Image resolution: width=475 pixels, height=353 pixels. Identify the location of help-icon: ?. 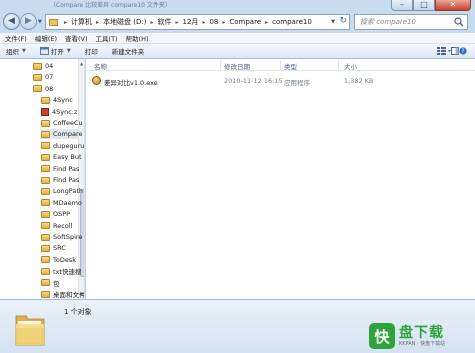
(463, 51).